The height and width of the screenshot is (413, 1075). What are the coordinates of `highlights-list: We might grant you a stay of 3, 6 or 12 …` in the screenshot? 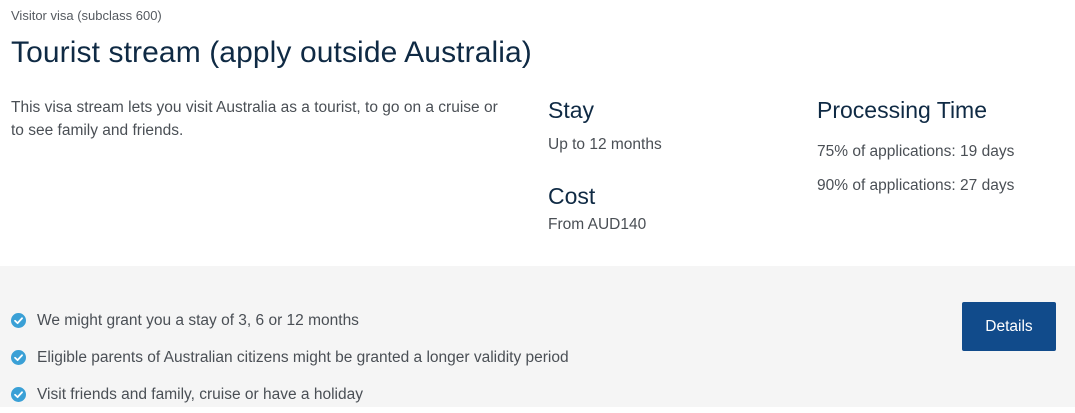 It's located at (290, 357).